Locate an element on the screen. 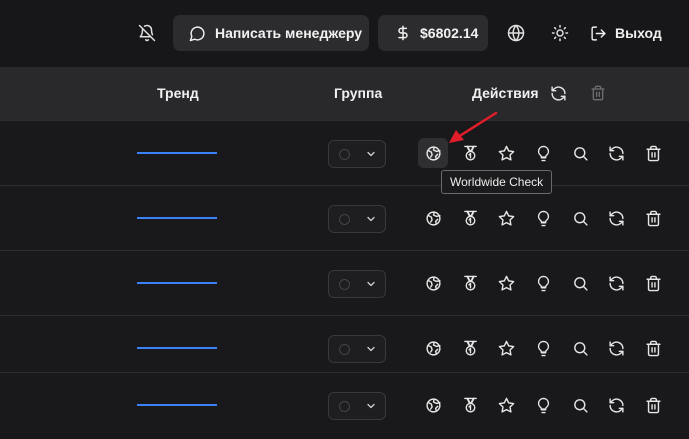 The image size is (689, 439). dollar-icon is located at coordinates (403, 33).